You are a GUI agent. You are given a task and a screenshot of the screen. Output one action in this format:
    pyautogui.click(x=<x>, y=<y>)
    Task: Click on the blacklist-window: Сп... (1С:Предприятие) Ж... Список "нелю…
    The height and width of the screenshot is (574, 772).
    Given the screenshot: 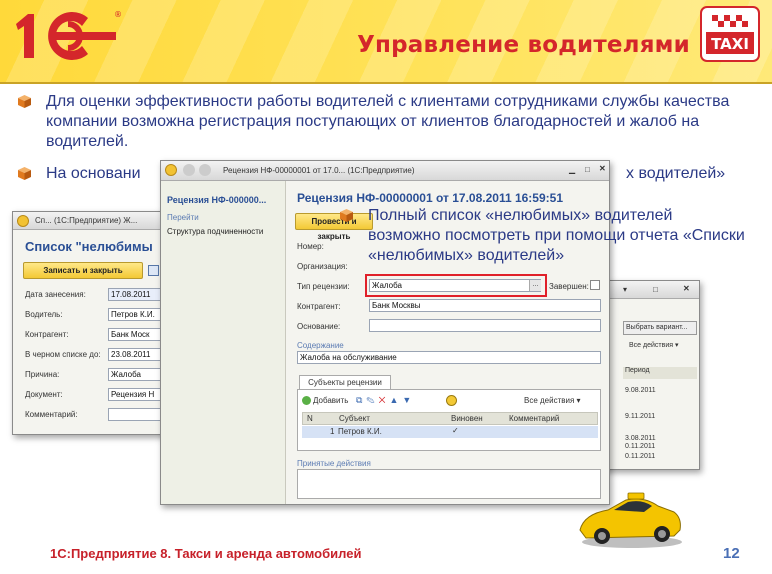 What is the action you would take?
    pyautogui.click(x=92, y=323)
    